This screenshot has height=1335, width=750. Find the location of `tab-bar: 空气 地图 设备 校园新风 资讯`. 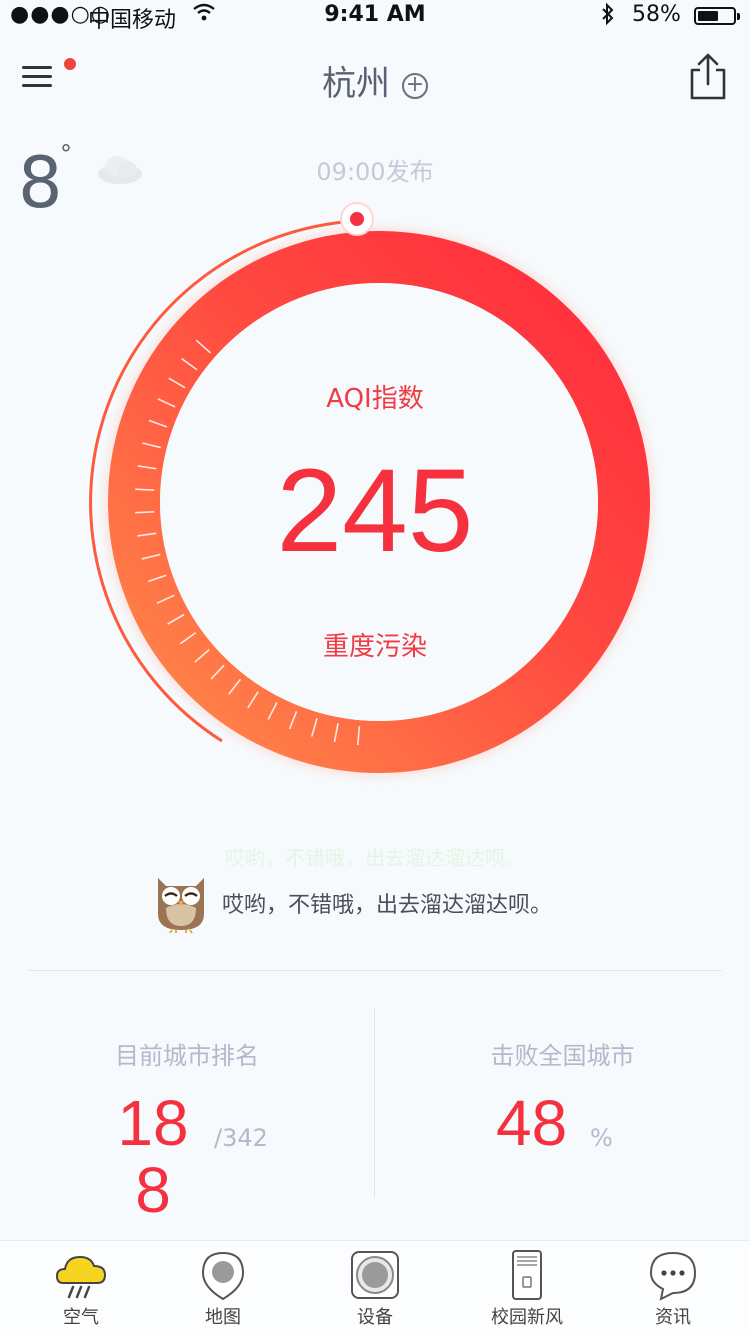

tab-bar: 空气 地图 设备 校园新风 资讯 is located at coordinates (375, 1287).